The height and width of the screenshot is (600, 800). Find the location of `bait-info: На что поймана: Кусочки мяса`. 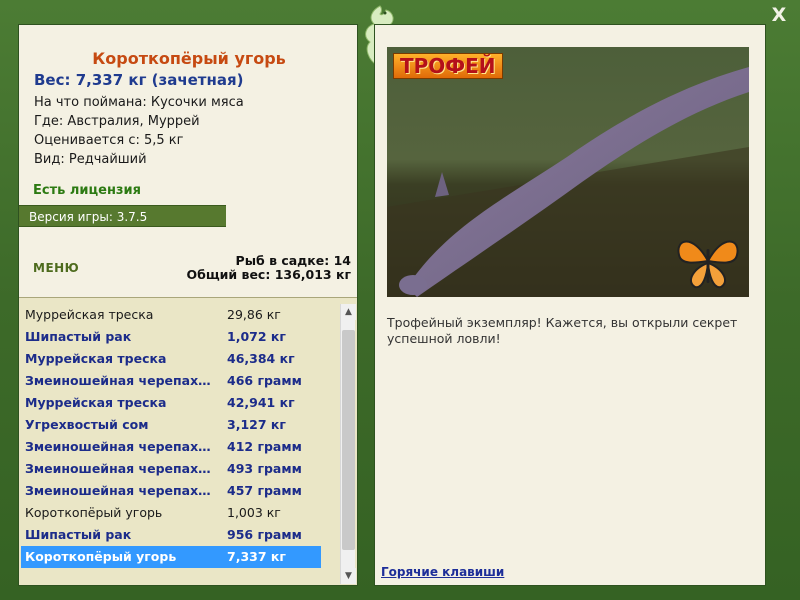

bait-info: На что поймана: Кусочки мяса is located at coordinates (139, 102).